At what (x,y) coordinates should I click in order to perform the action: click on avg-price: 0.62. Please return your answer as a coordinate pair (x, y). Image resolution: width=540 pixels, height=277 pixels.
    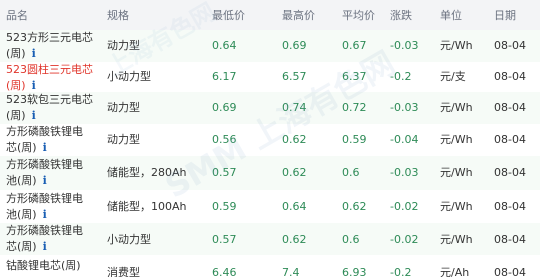
    Looking at the image, I should click on (354, 206).